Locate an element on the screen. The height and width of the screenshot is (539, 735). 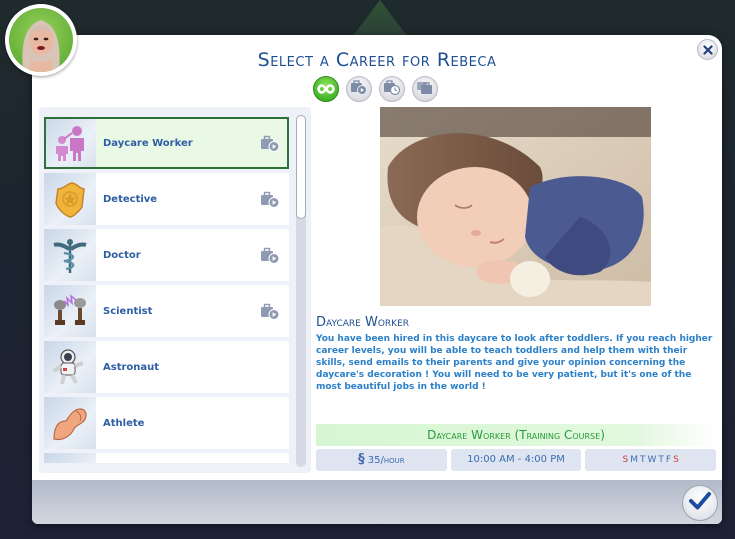
career-row-scientist: Scientist is located at coordinates (166, 311).